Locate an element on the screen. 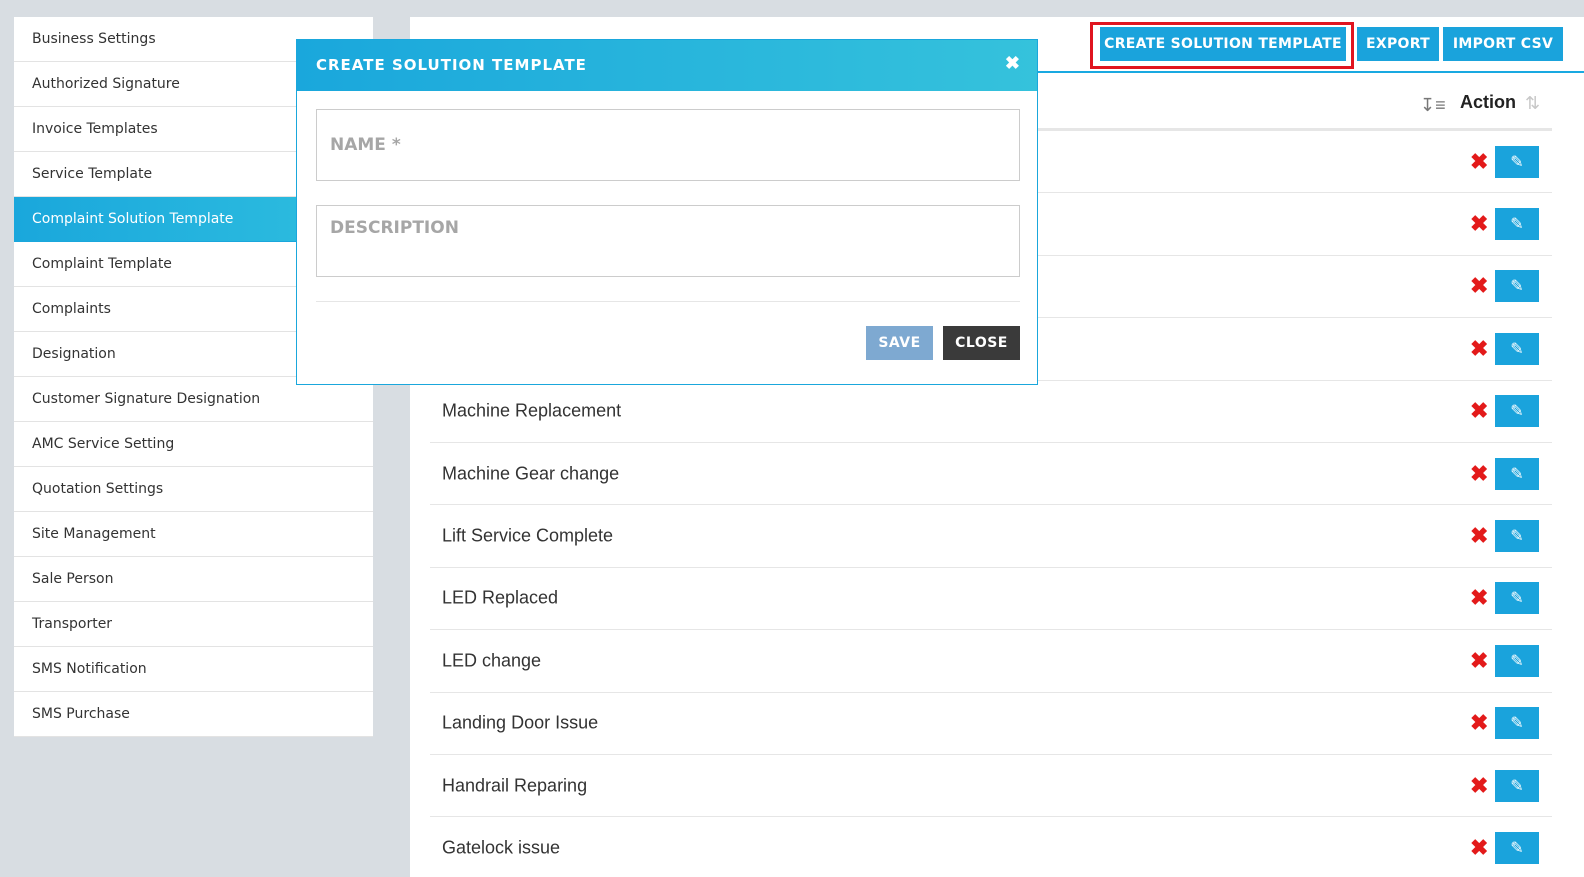 The image size is (1584, 877). sidebar-item-site-management: Site Management is located at coordinates (193, 534).